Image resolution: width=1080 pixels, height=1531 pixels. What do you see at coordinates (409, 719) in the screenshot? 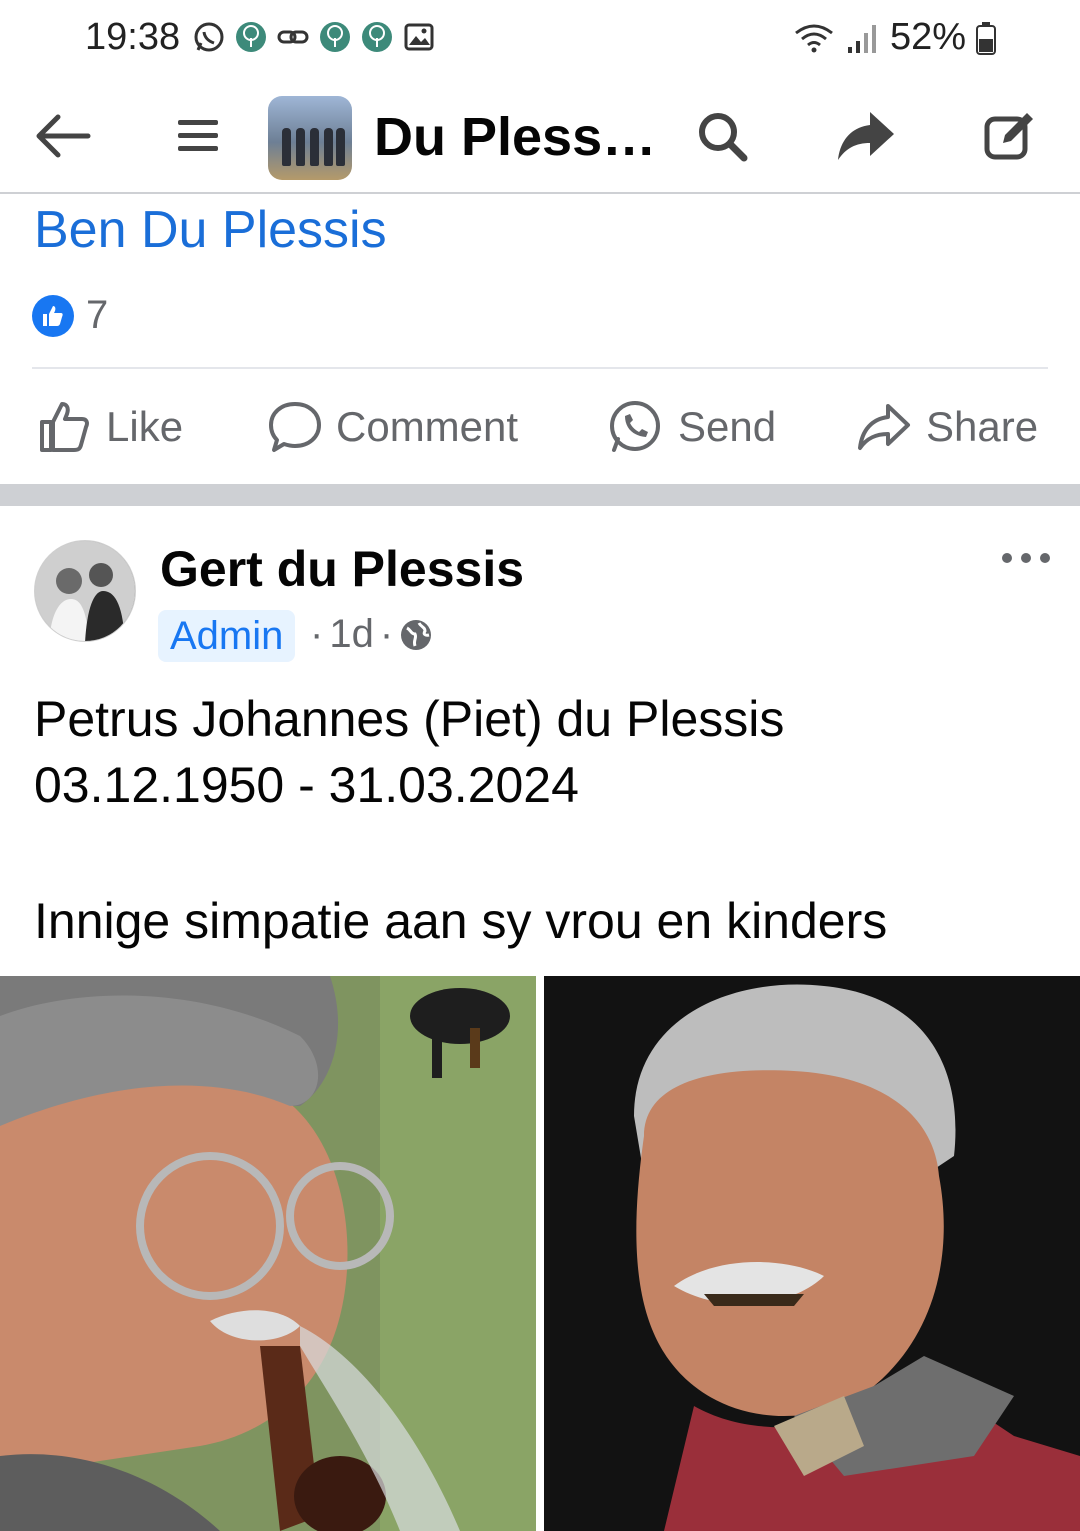
I see `post-text-line: Petrus Johannes (Piet) du Plessis` at bounding box center [409, 719].